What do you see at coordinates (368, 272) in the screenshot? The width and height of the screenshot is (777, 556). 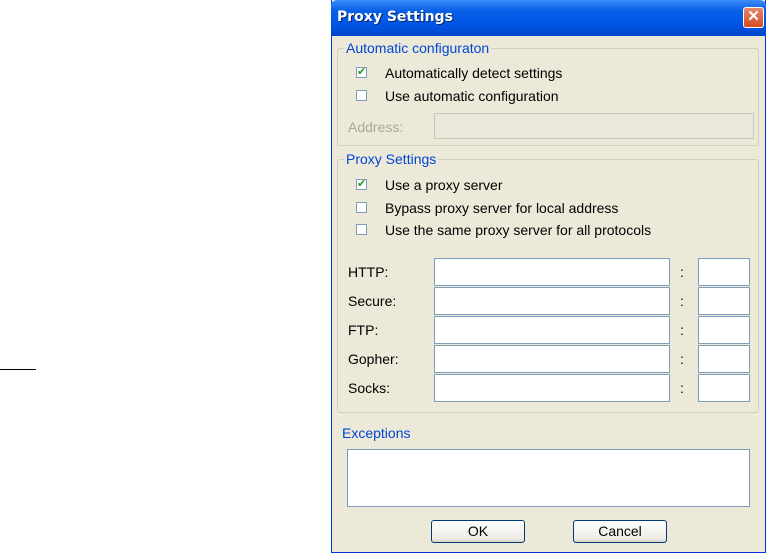 I see `http-label: HTTP:` at bounding box center [368, 272].